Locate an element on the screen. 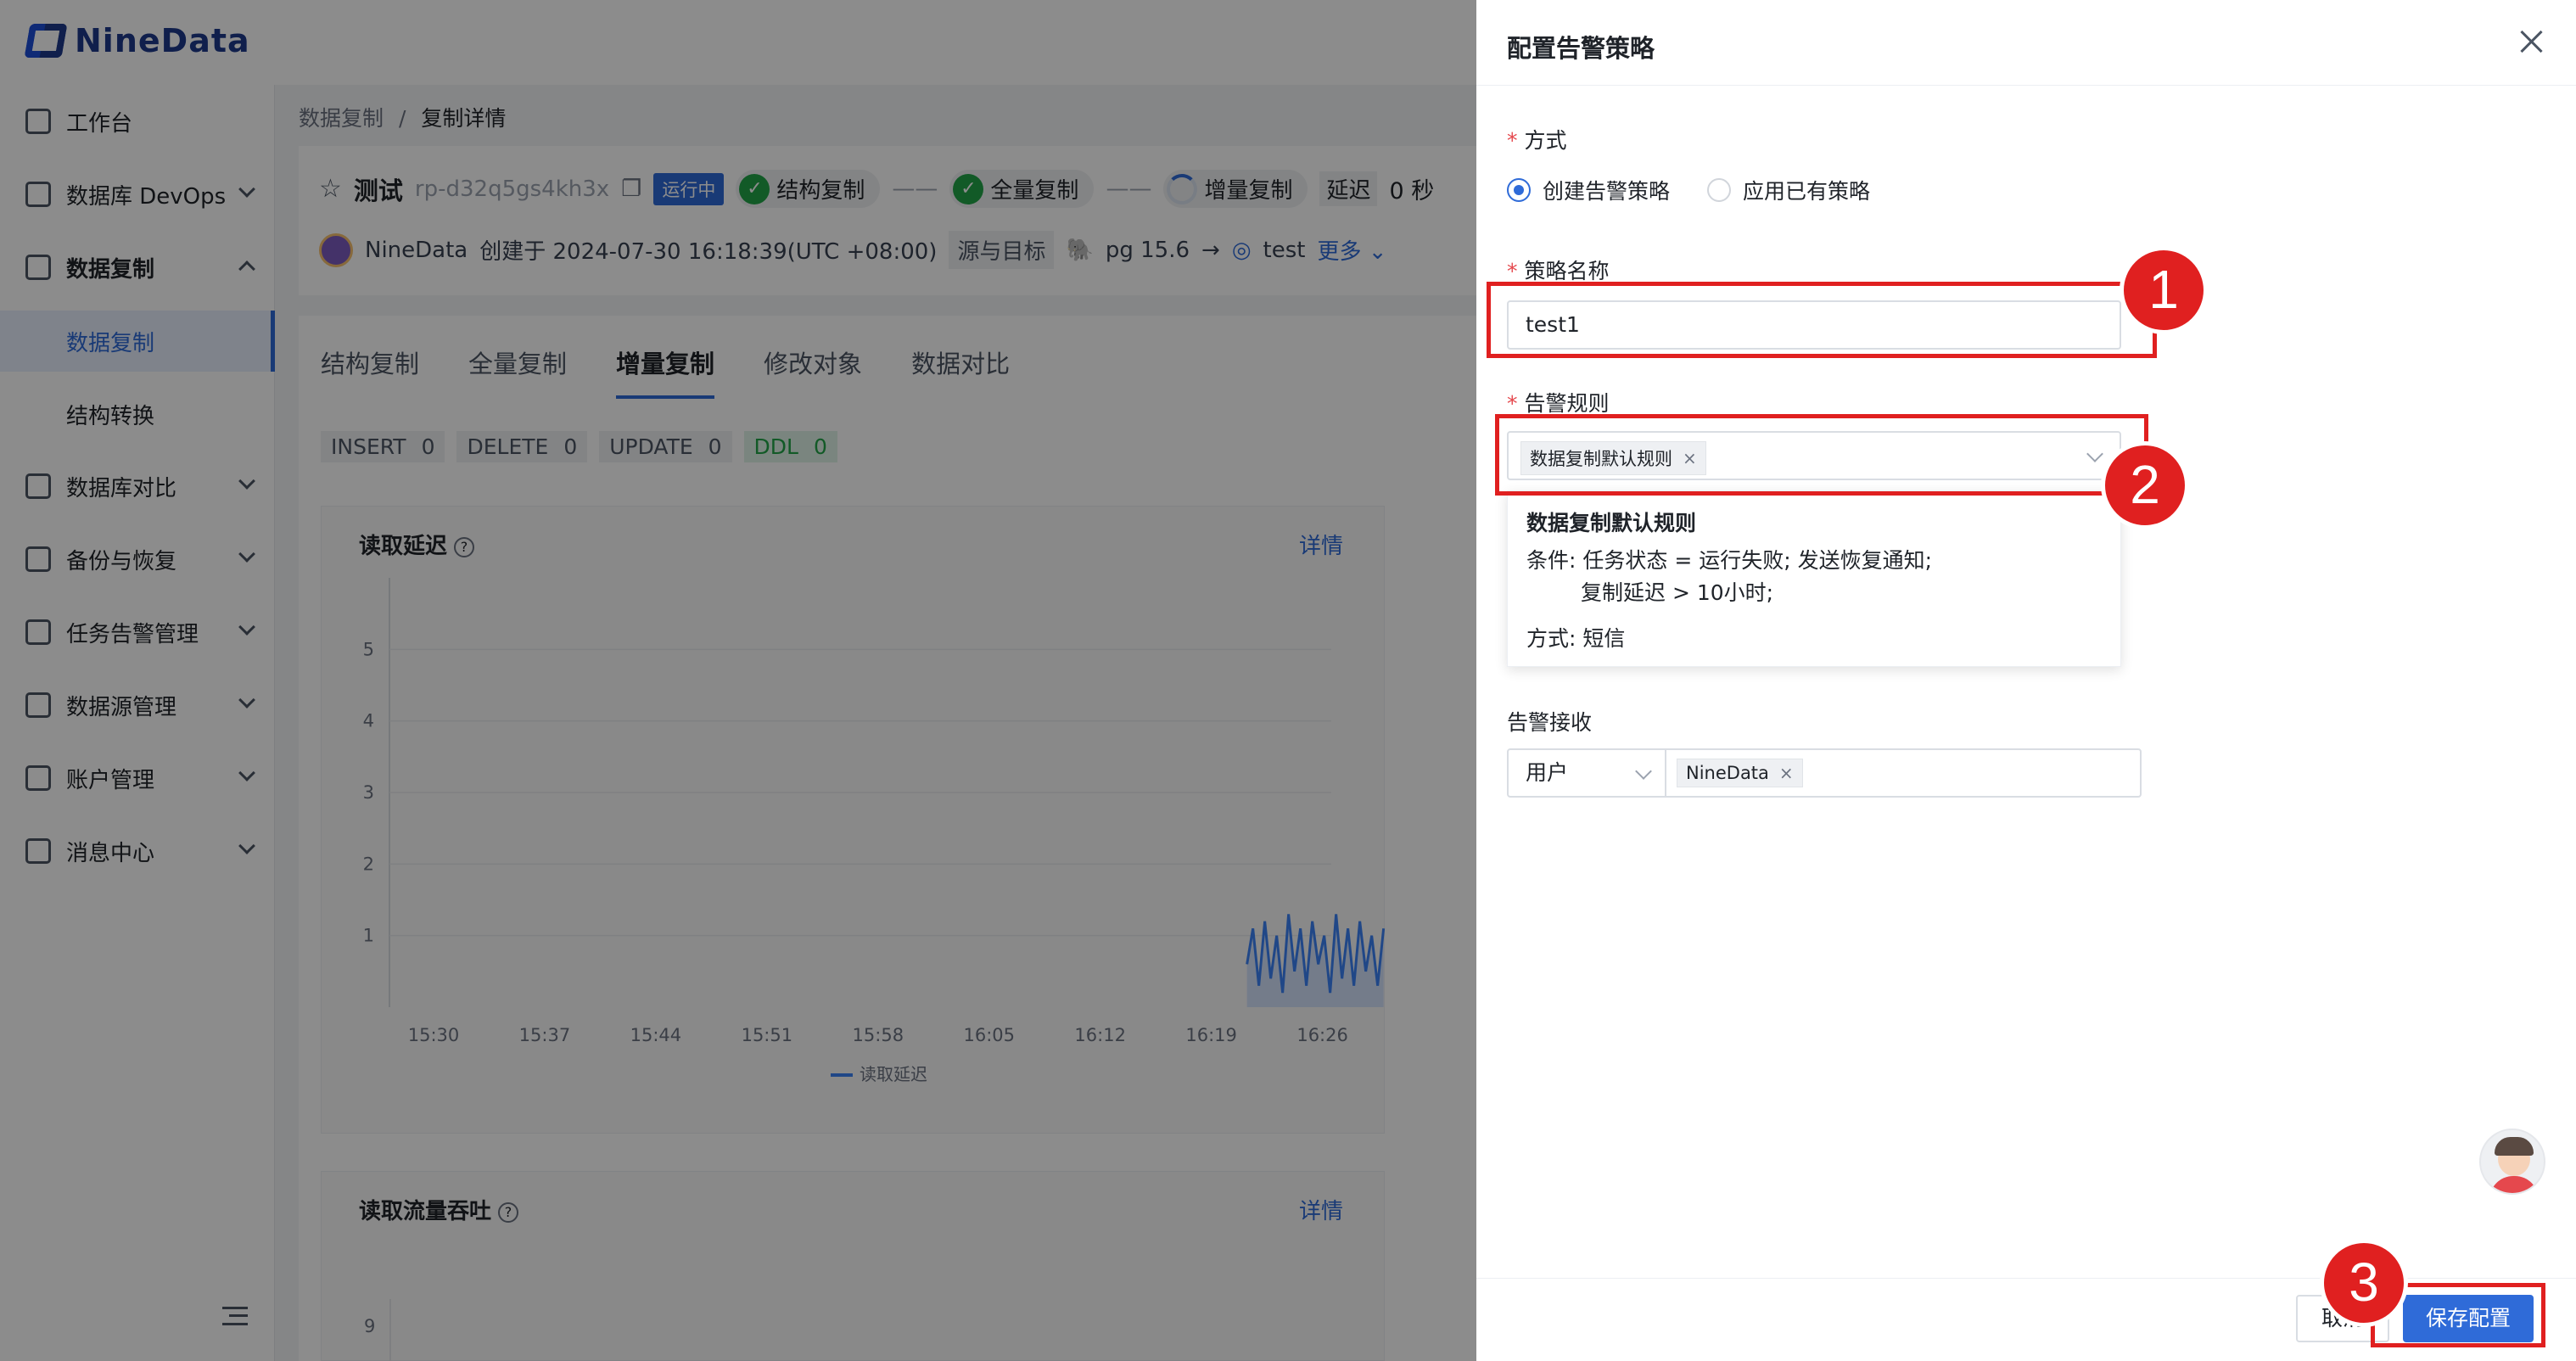 The width and height of the screenshot is (2576, 1361). rule-condition-2: 复制延迟 > 10小时; is located at coordinates (1678, 592).